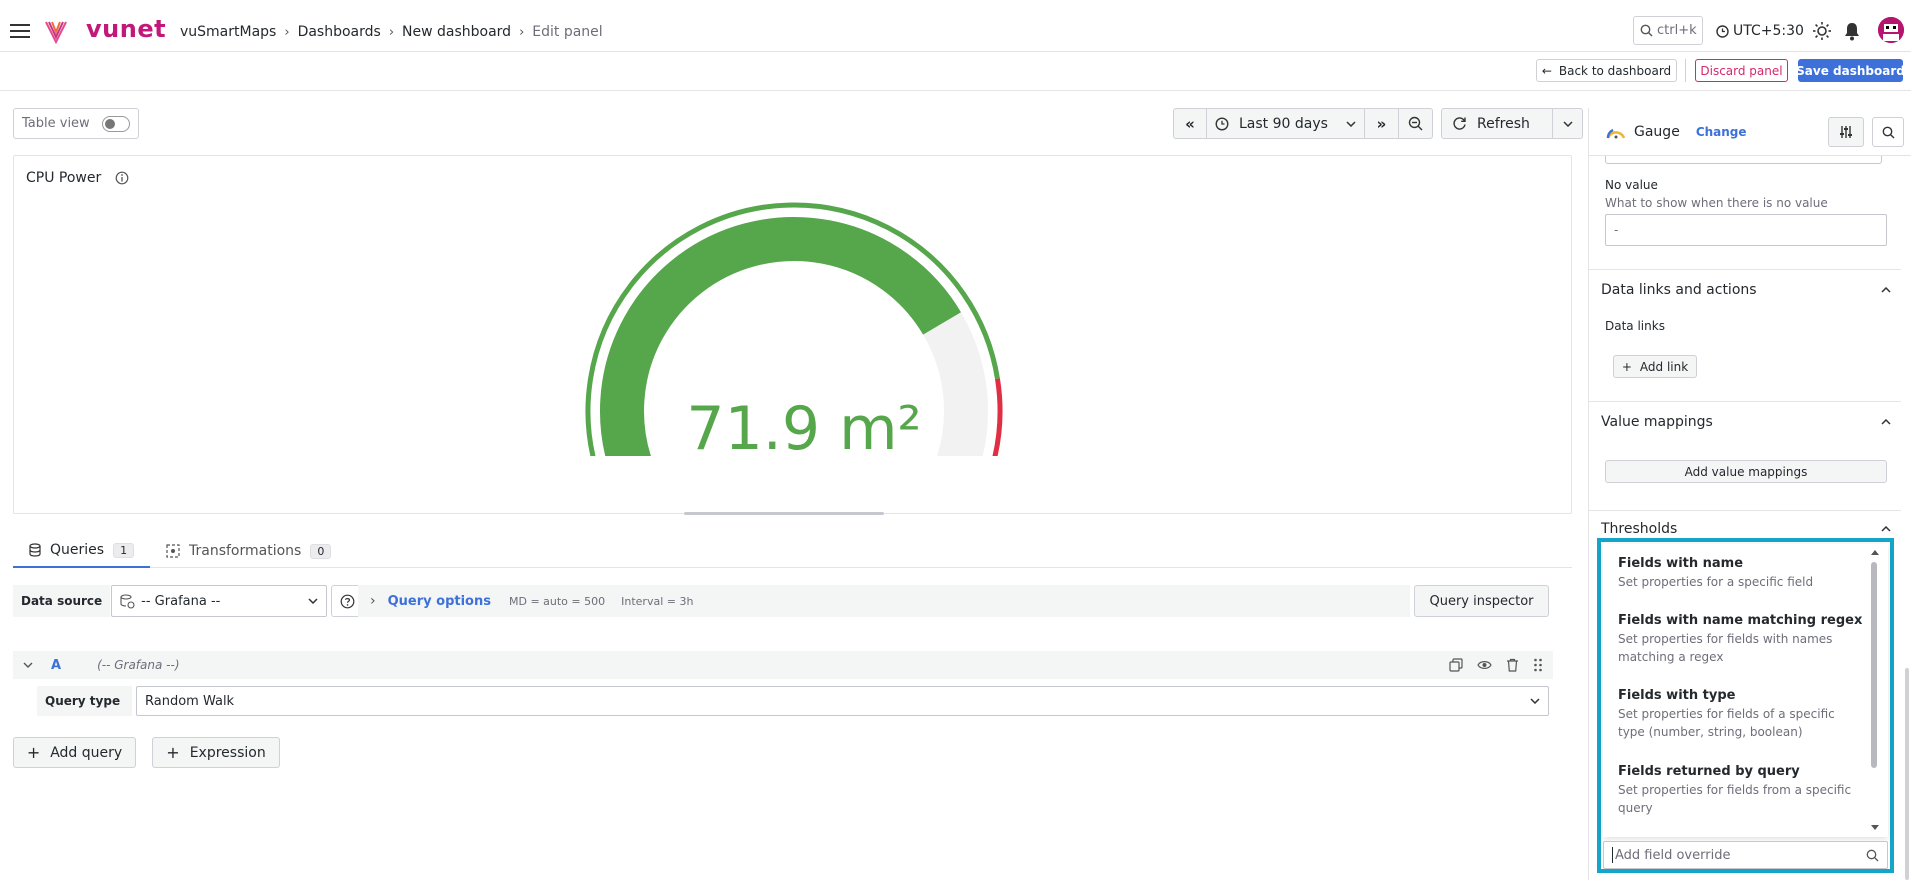 The image size is (1911, 880). Describe the element at coordinates (439, 601) in the screenshot. I see `query-options-label: Query options` at that location.